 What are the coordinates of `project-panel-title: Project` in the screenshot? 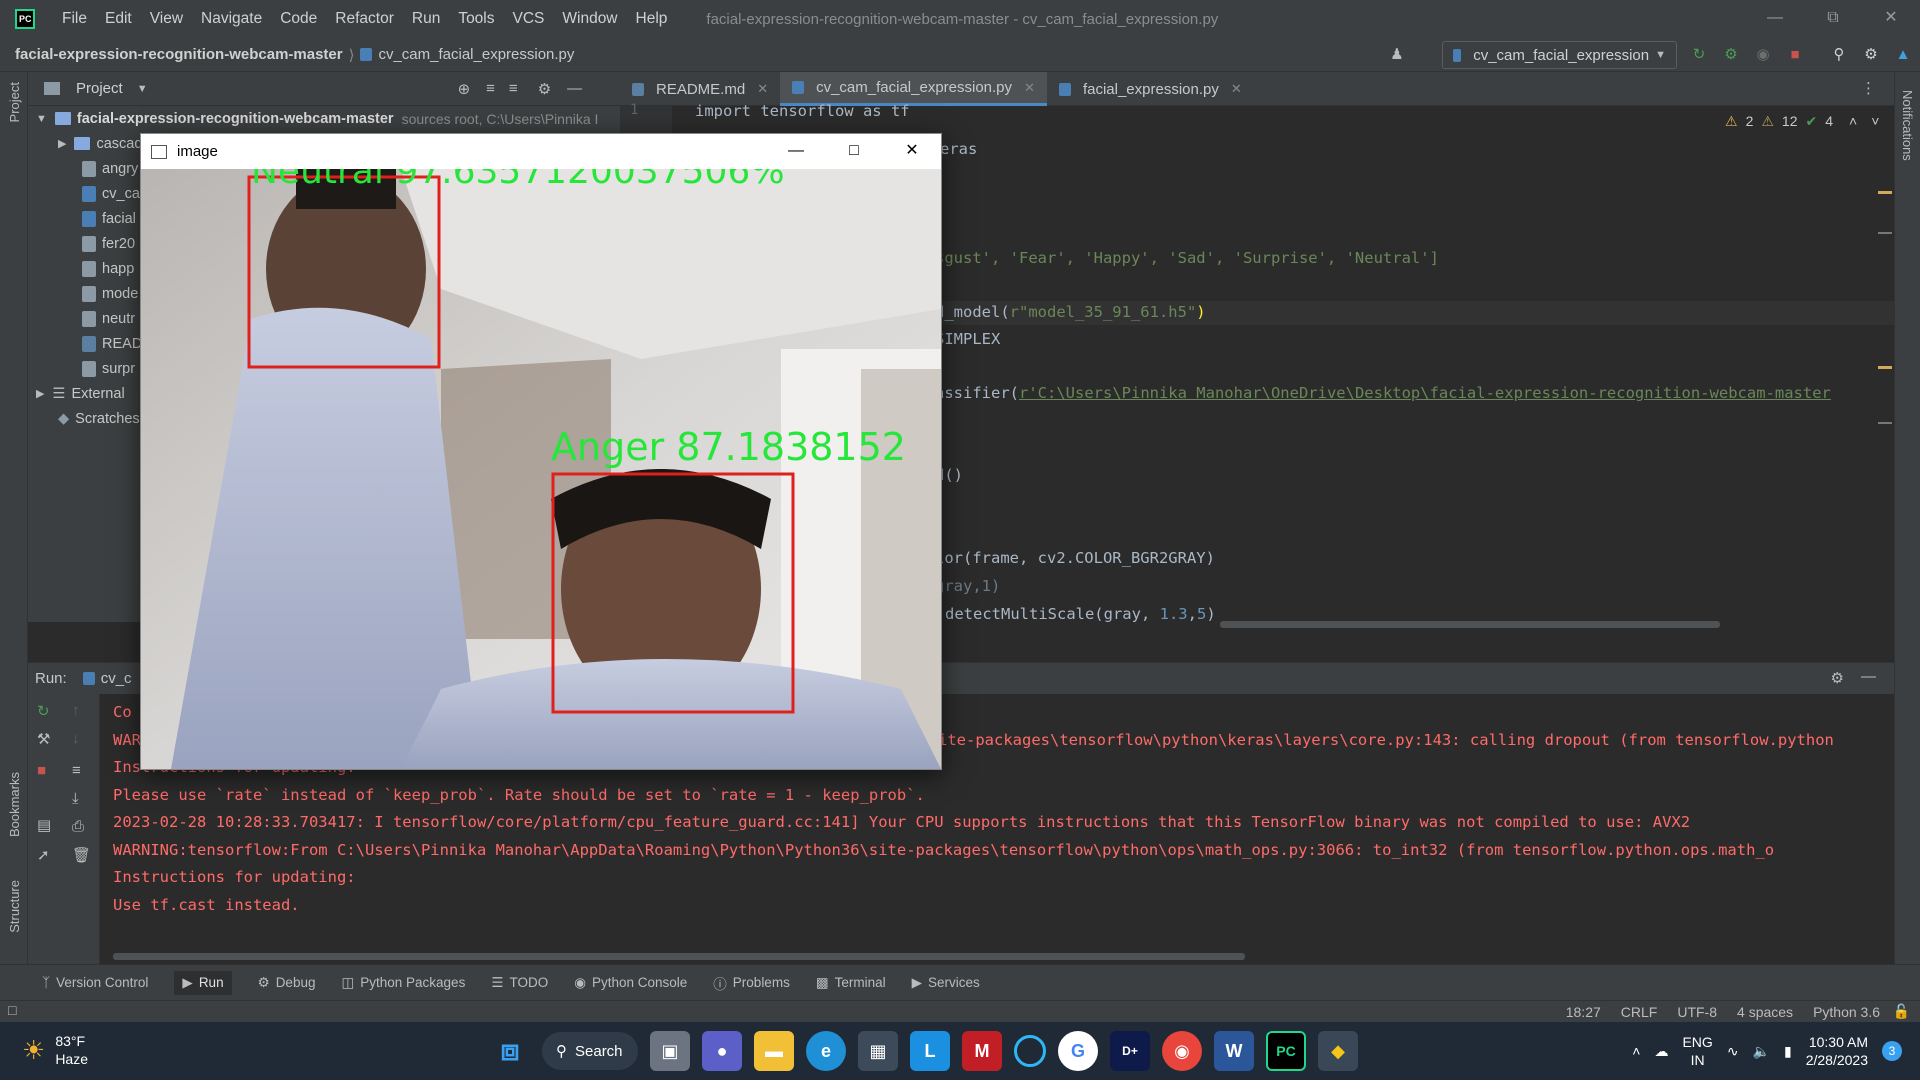 It's located at (99, 88).